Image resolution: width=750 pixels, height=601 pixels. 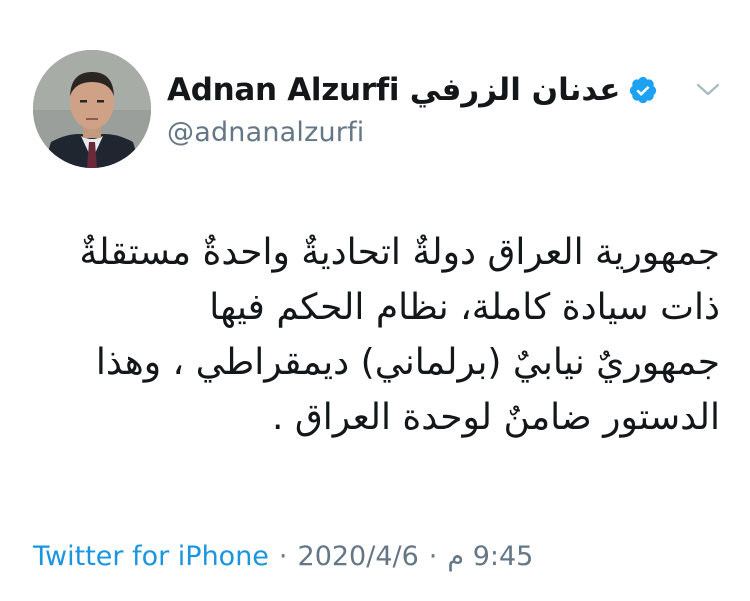 I want to click on tweet-text-line: جمهوريٌ نيابيٌ (برلماني) ديمقراطي ، وهذا, so click(x=407, y=362).